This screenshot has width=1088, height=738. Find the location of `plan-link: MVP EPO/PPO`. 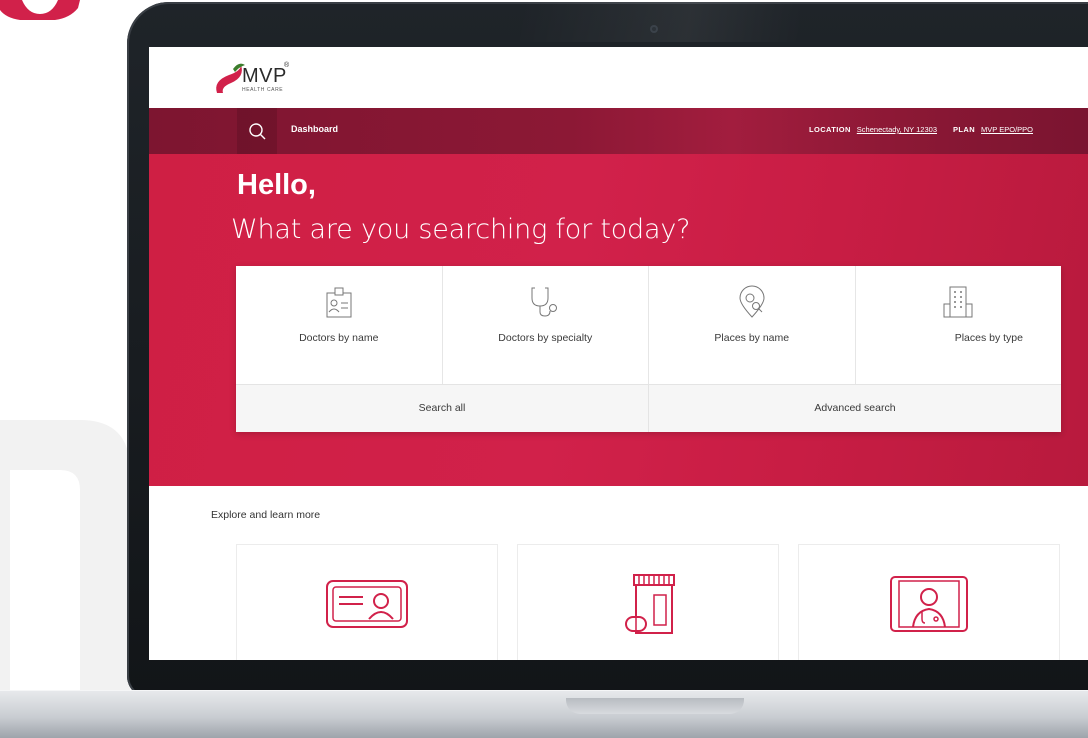

plan-link: MVP EPO/PPO is located at coordinates (1007, 129).